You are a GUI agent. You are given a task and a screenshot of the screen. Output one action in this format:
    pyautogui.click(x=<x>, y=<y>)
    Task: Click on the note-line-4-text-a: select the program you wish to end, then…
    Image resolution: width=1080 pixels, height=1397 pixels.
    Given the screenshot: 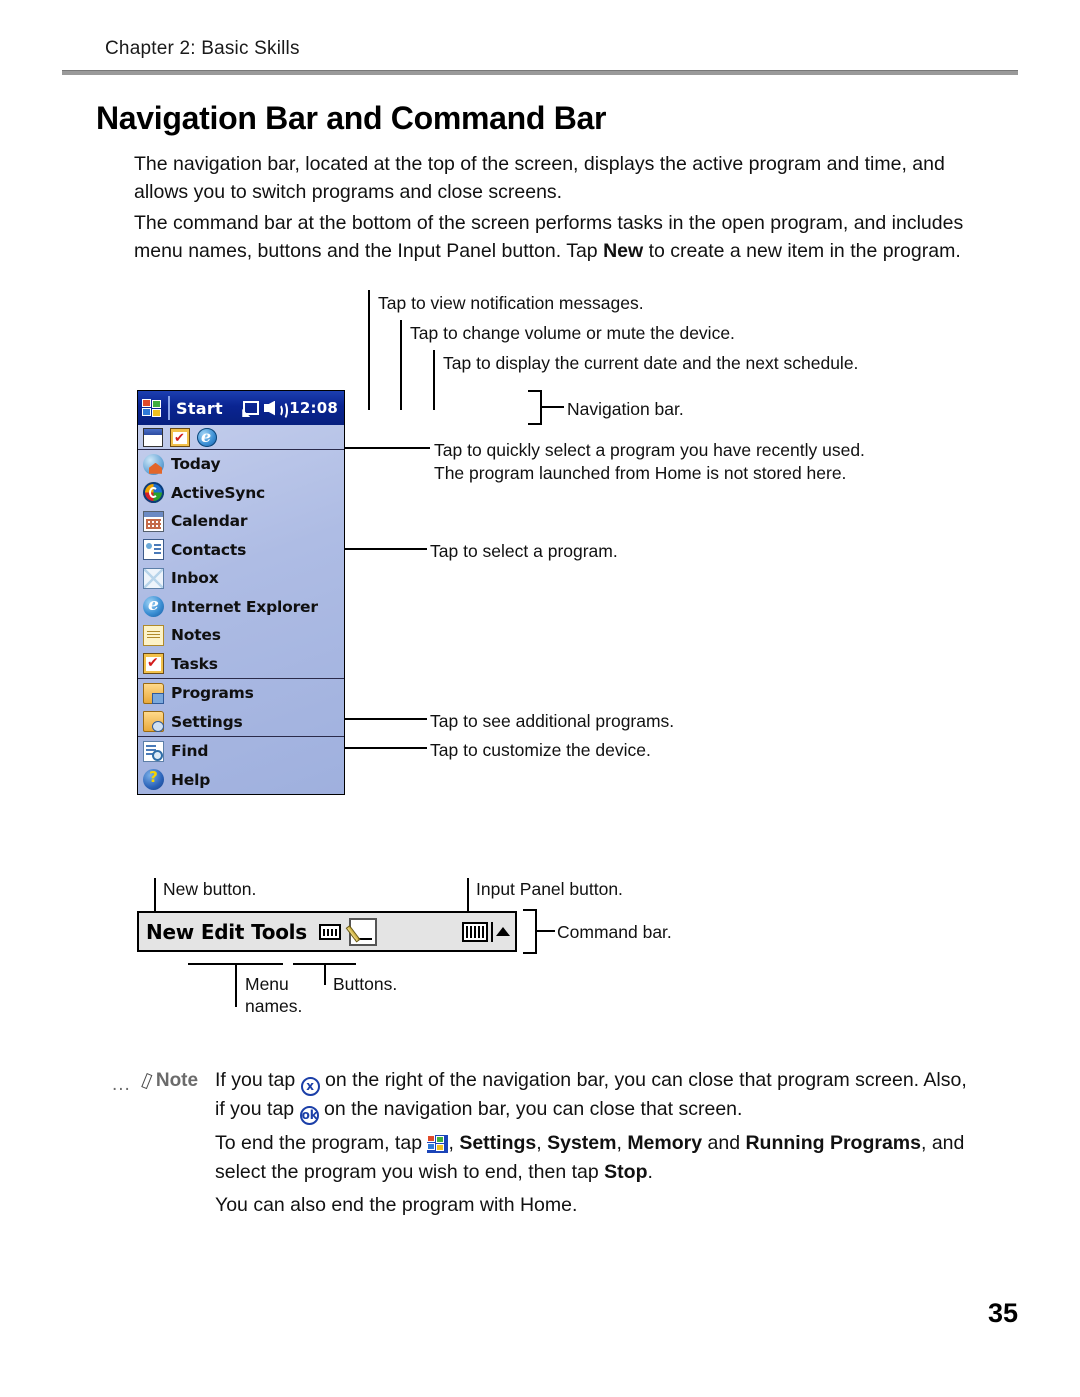 What is the action you would take?
    pyautogui.click(x=410, y=1172)
    